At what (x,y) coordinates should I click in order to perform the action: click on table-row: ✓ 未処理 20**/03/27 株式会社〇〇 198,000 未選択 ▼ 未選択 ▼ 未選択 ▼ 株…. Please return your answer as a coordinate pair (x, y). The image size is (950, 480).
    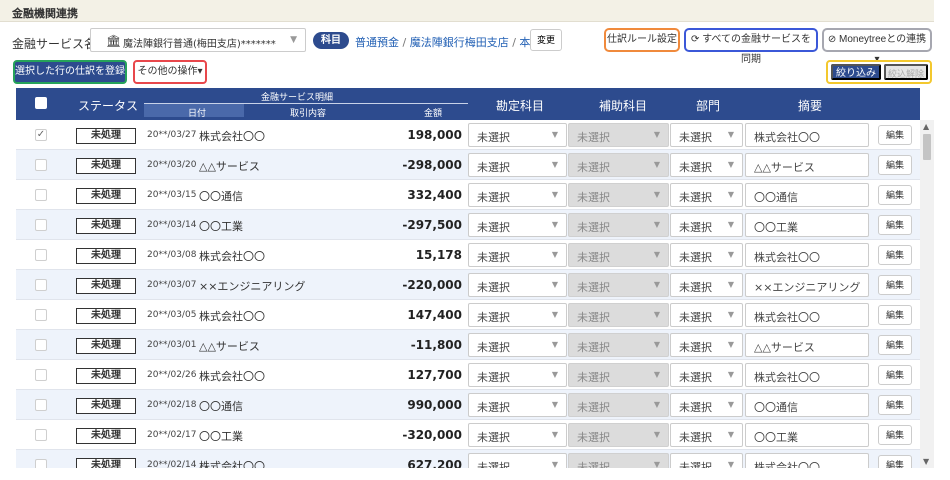
    Looking at the image, I should click on (468, 135).